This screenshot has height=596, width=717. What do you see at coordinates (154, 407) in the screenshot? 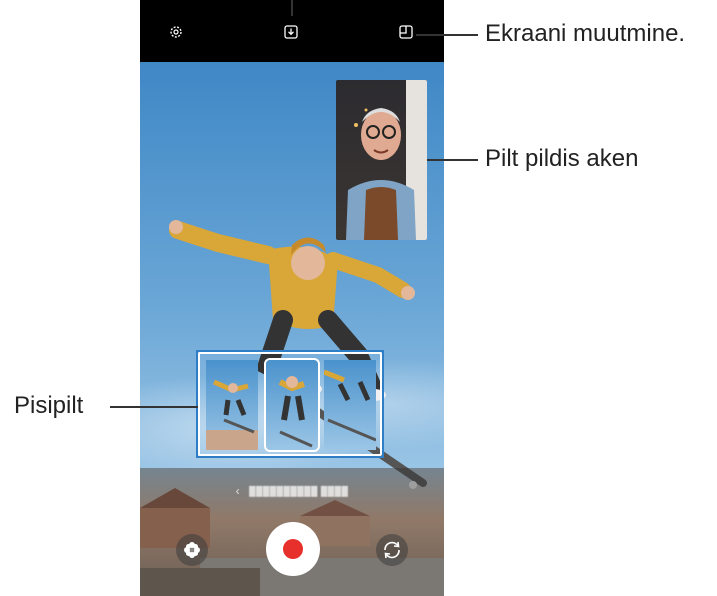
I see `callout-line-thumbnail` at bounding box center [154, 407].